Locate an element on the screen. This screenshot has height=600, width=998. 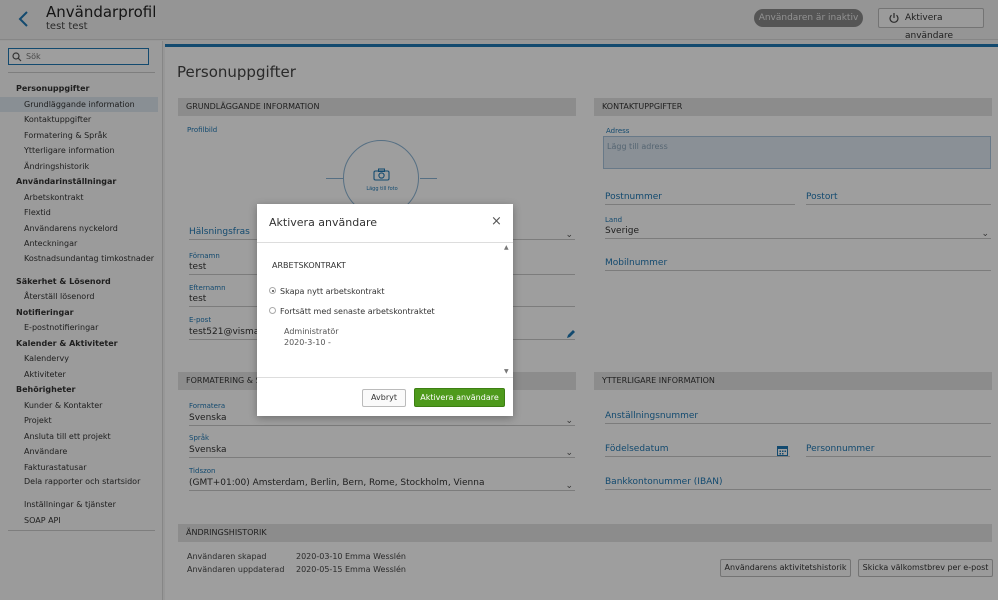
contract-role: Administratör is located at coordinates (311, 331).